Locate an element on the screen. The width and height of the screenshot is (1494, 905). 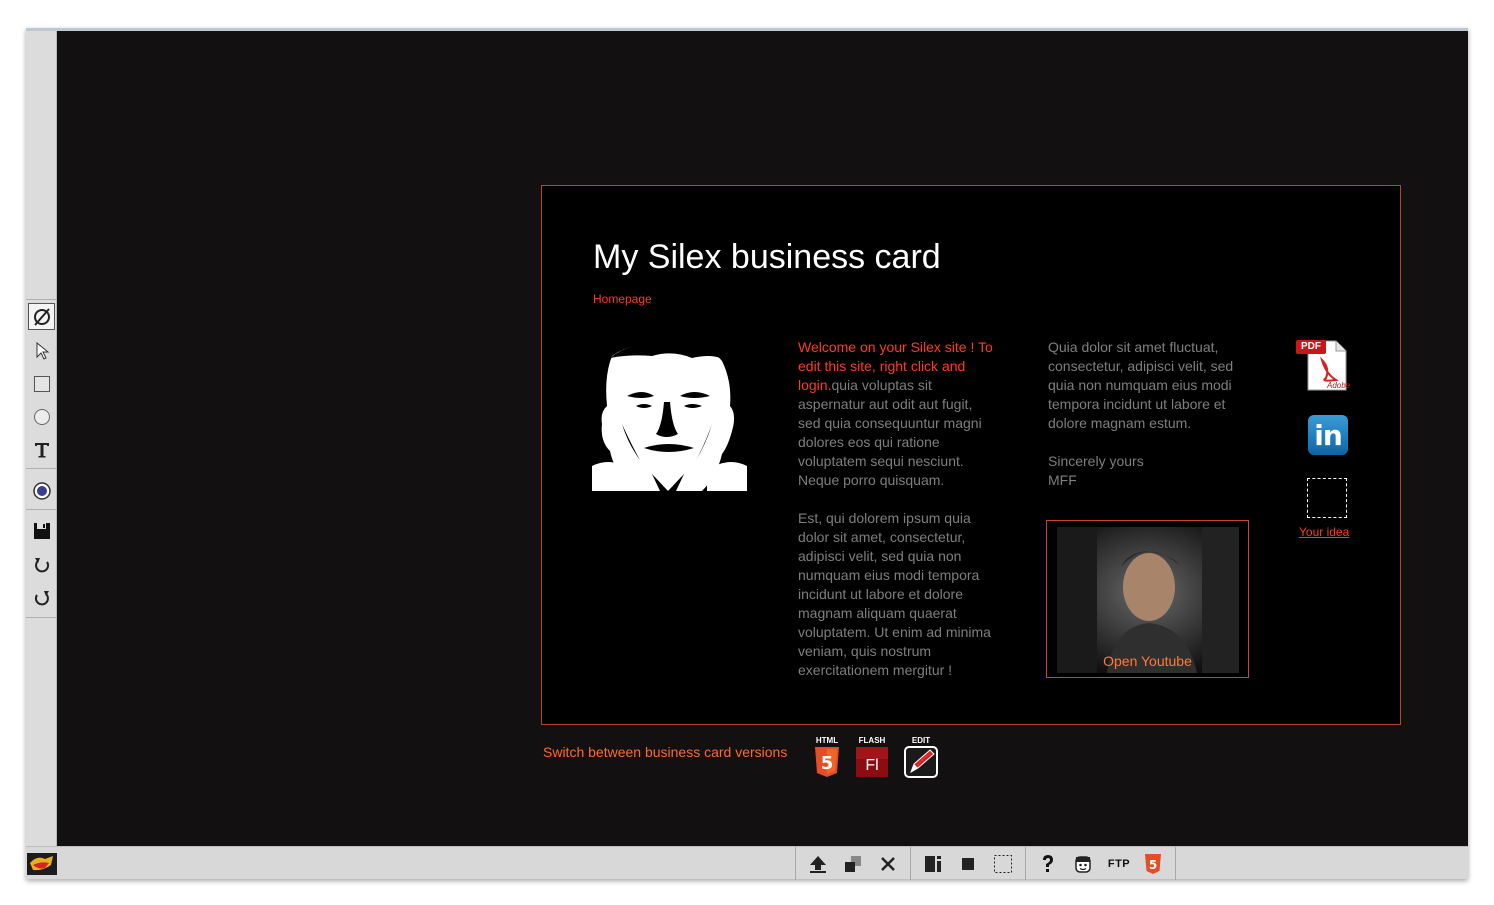
flash-icon: Fl is located at coordinates (872, 762).